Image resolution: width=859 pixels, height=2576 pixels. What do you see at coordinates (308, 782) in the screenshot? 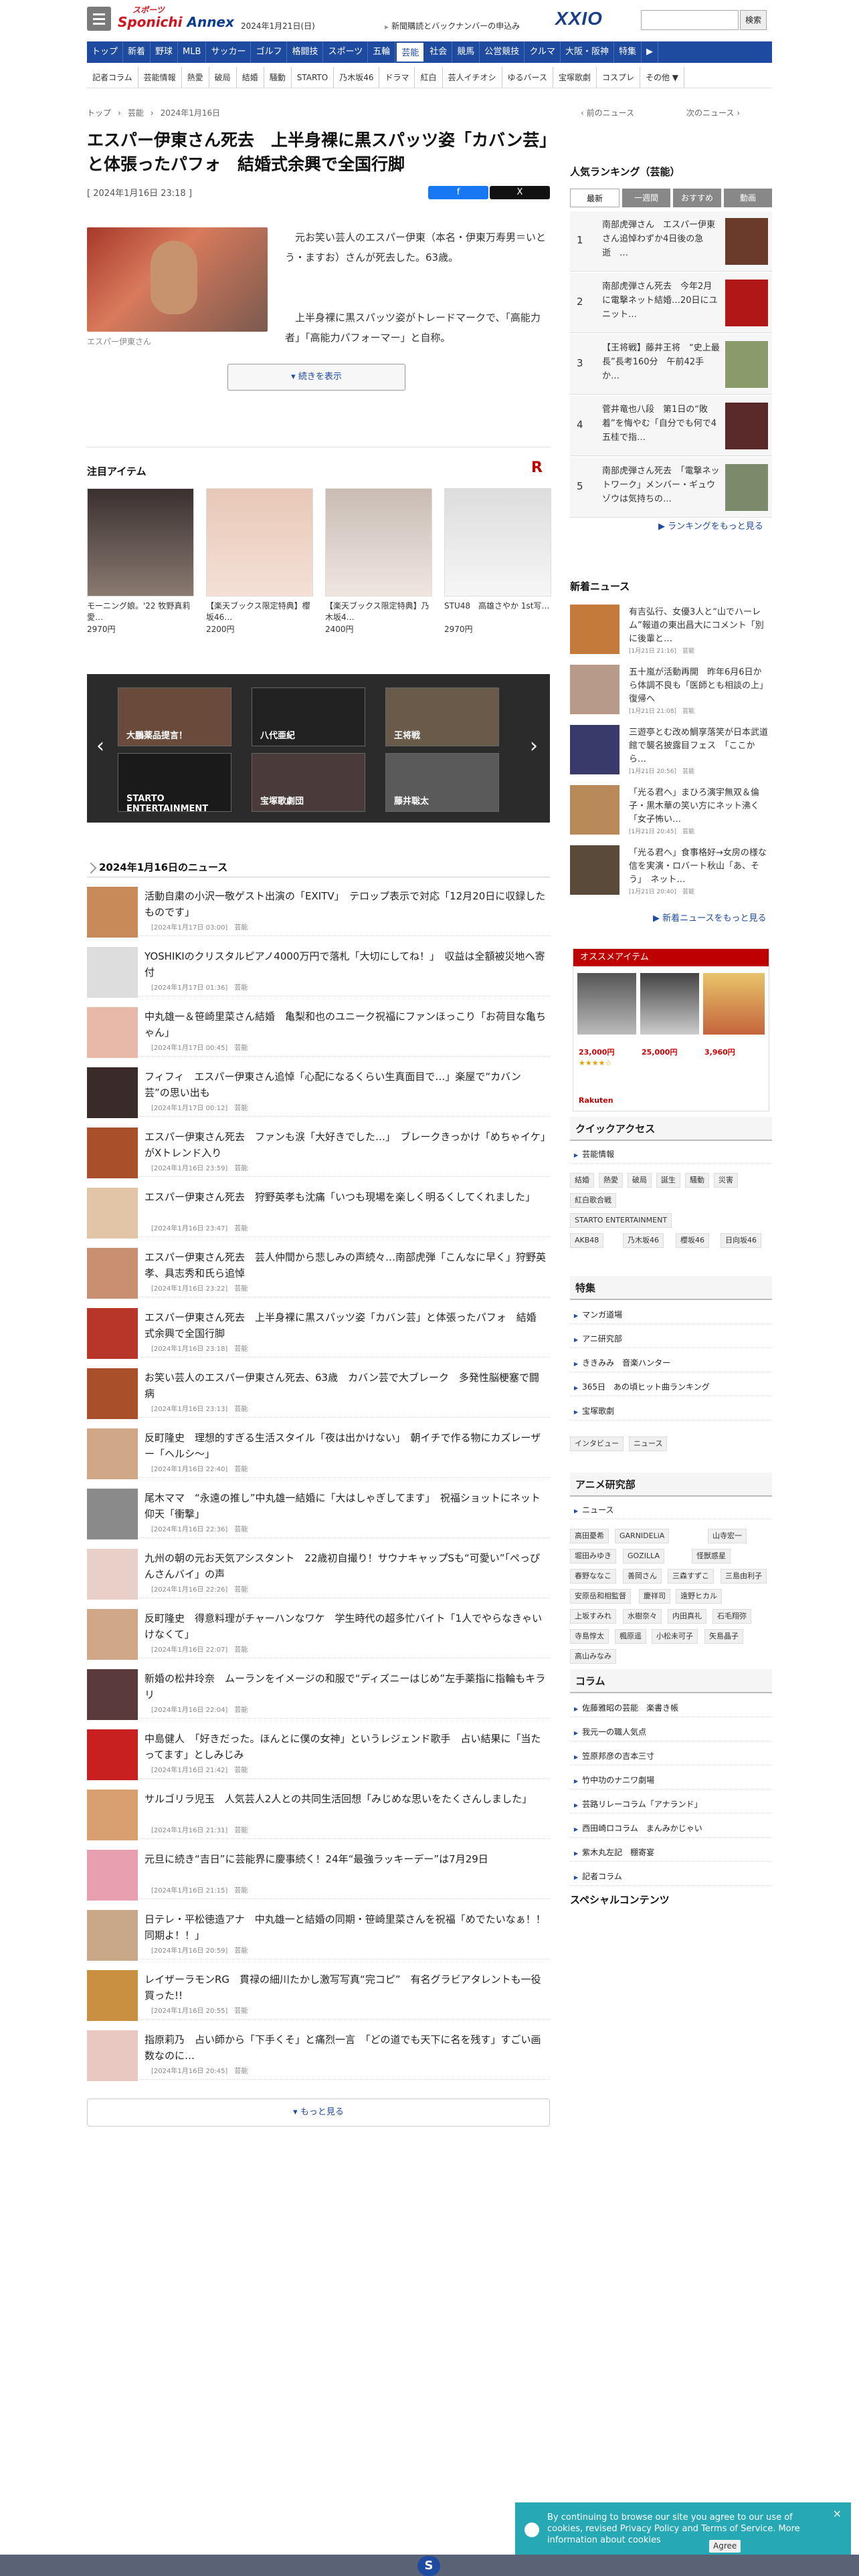
I see `carousel-tile: 宝塚歌劇団` at bounding box center [308, 782].